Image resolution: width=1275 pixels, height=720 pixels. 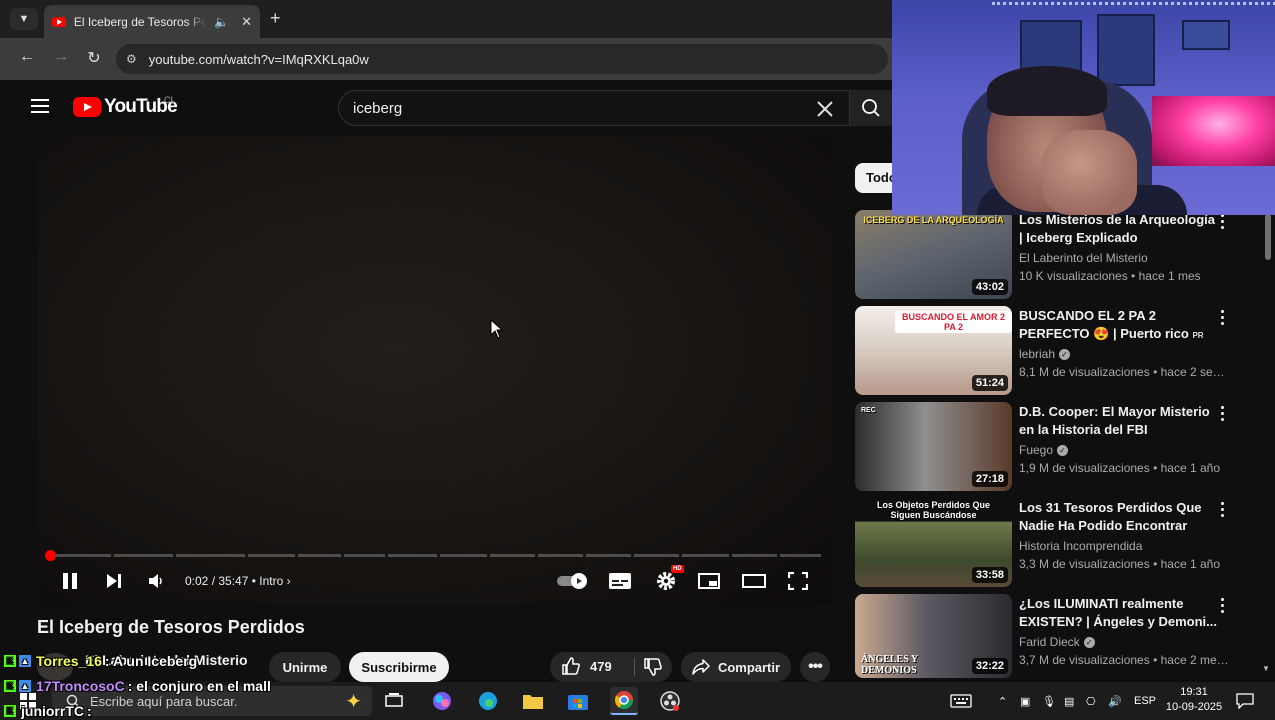 What do you see at coordinates (871, 108) in the screenshot?
I see `search-button` at bounding box center [871, 108].